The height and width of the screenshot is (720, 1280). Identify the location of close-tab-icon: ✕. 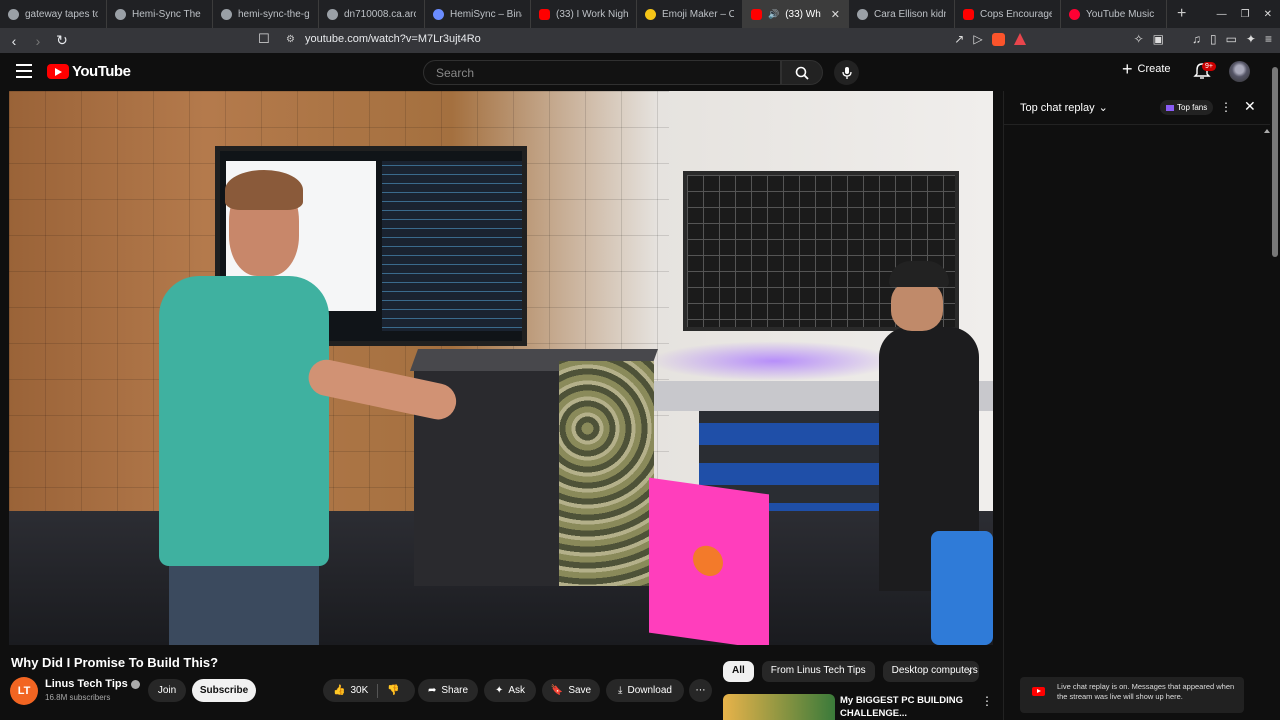
(835, 14).